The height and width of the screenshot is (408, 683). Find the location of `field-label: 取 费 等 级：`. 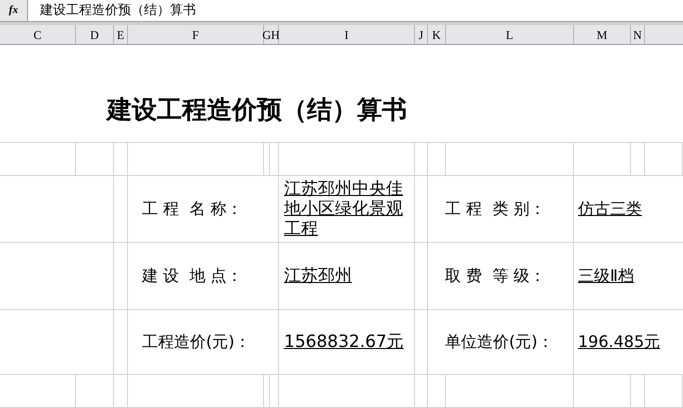

field-label: 取 费 等 级： is located at coordinates (495, 276).